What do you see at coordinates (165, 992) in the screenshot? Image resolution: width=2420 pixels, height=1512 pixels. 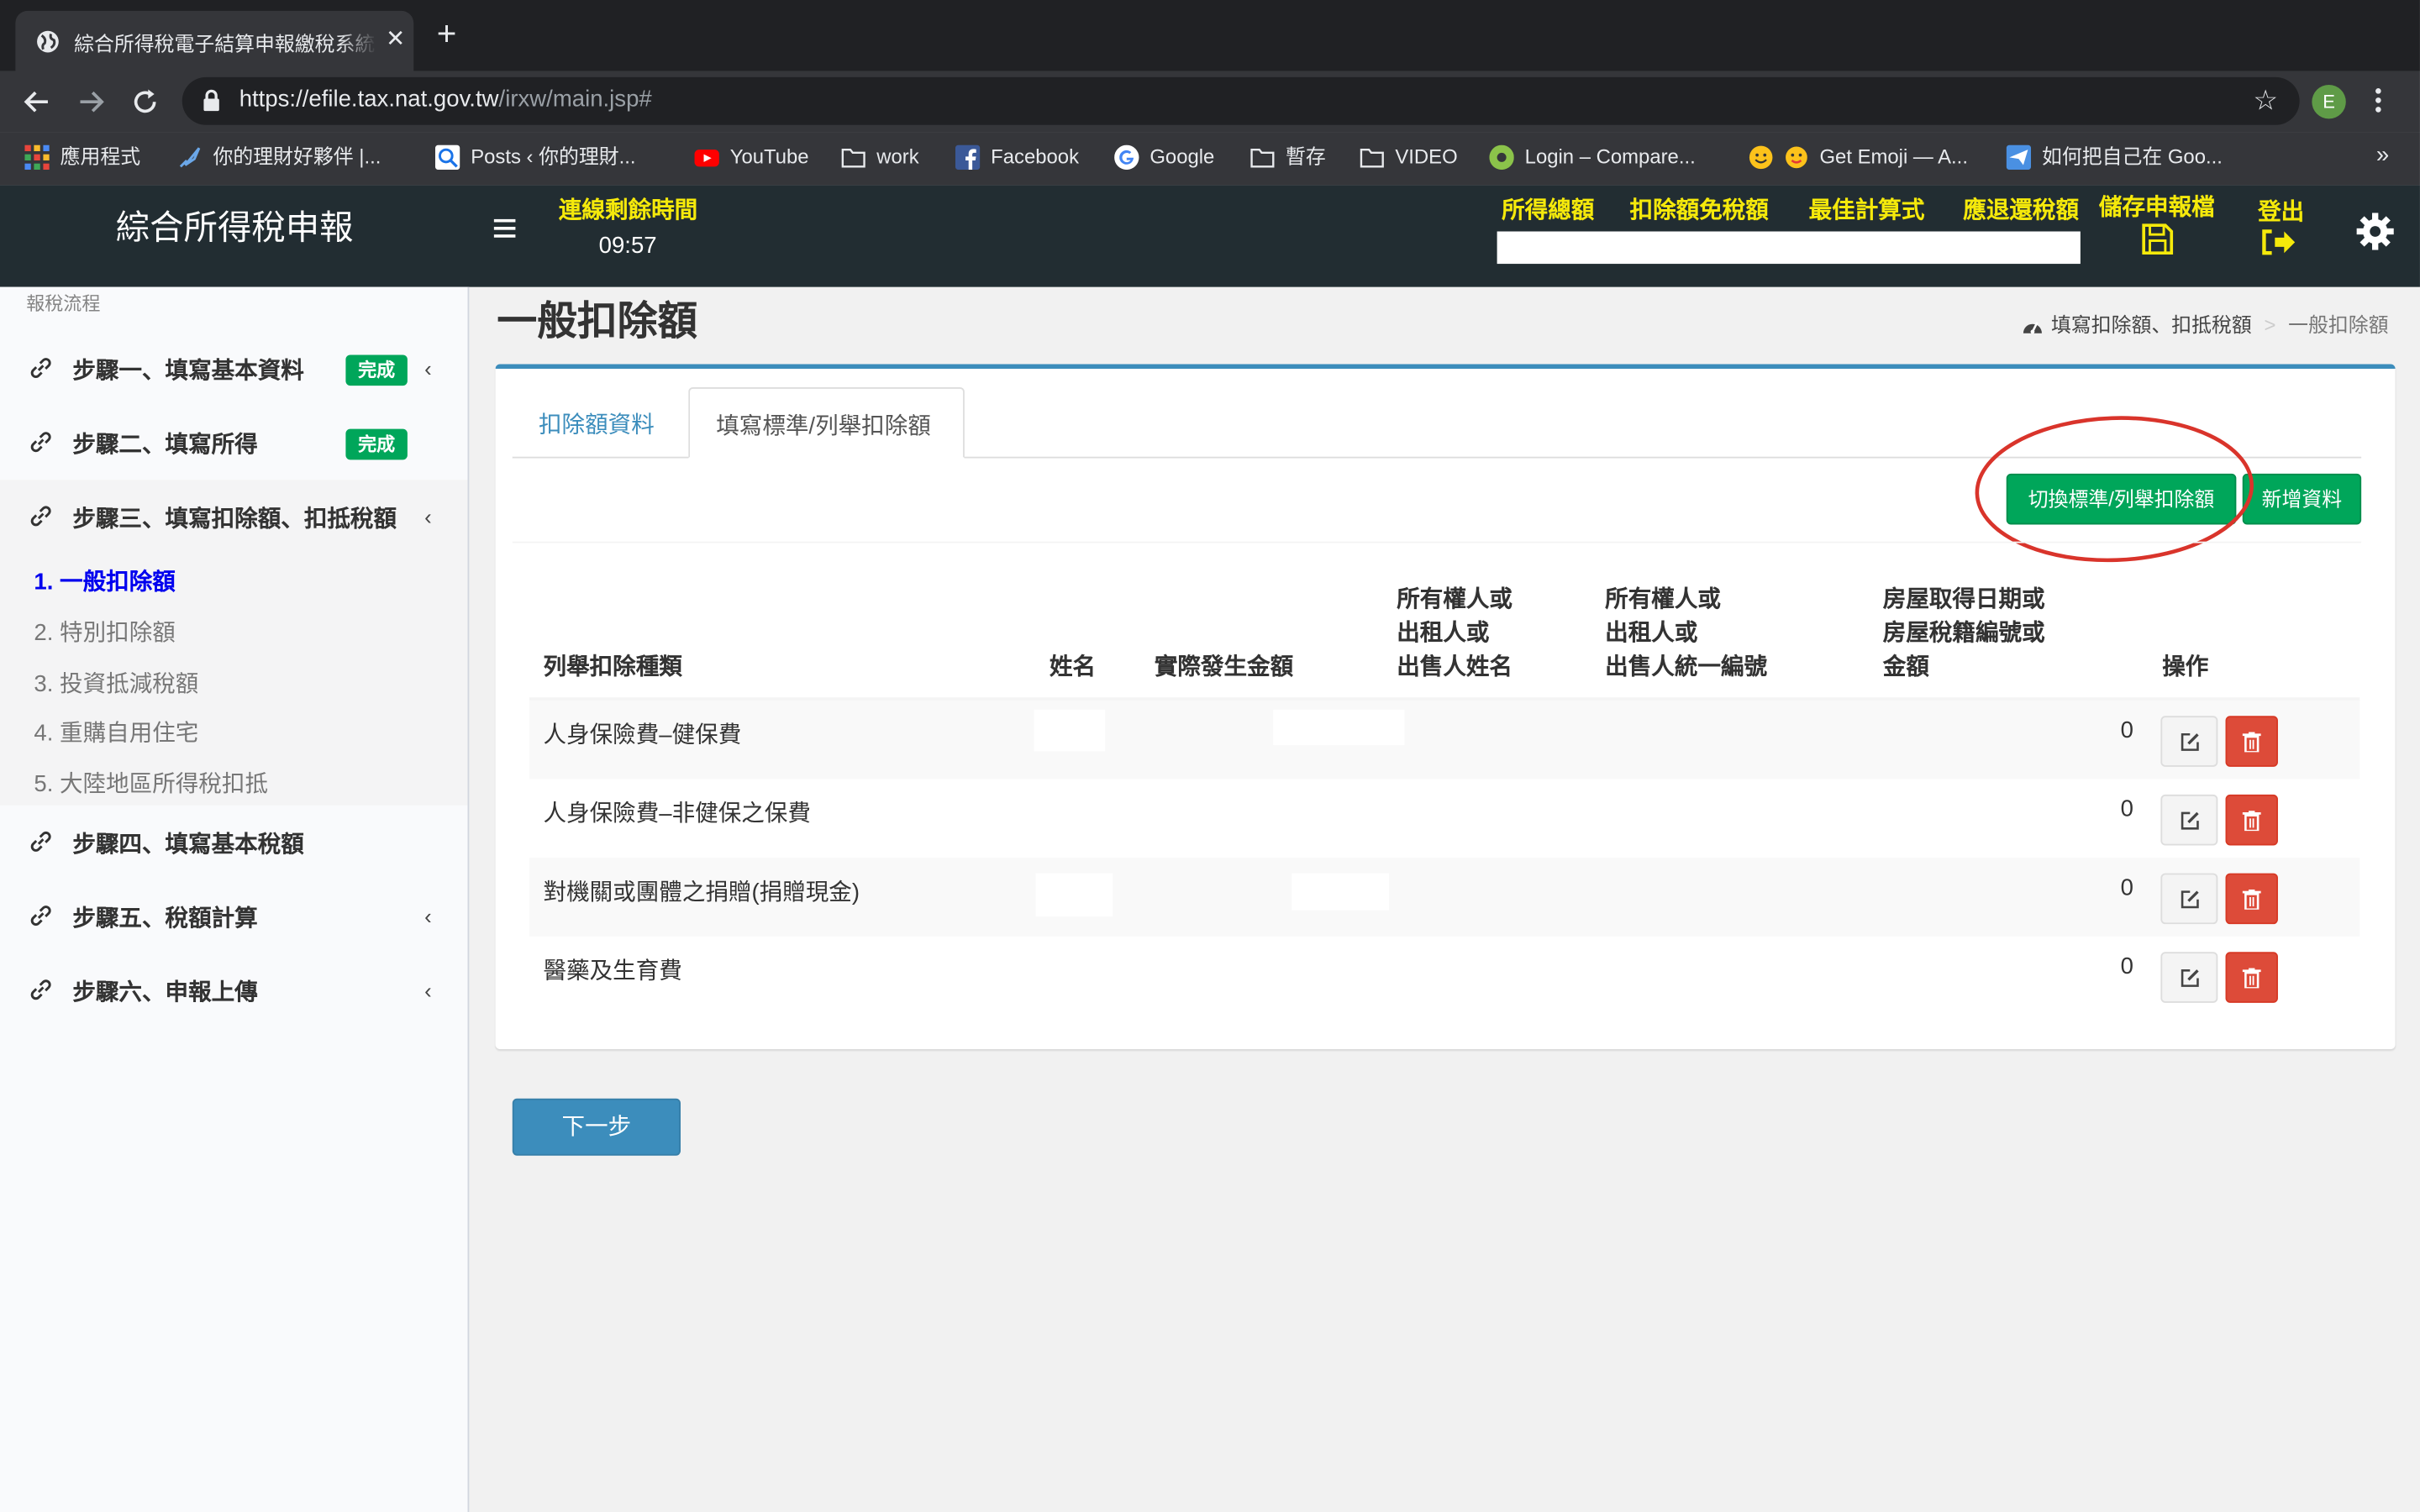 I see `sidebar-step-label: 步驟六、申報上傳` at bounding box center [165, 992].